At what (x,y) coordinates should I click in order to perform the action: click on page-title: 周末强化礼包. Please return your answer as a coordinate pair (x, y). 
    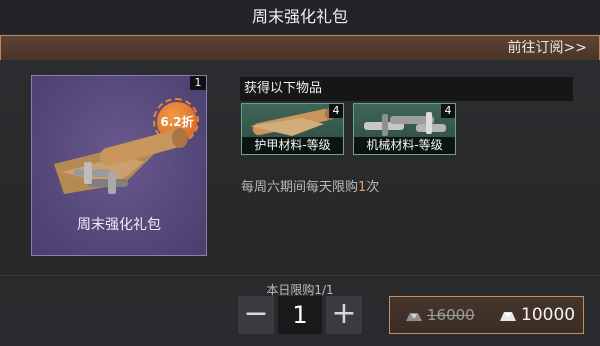
    Looking at the image, I should click on (300, 17).